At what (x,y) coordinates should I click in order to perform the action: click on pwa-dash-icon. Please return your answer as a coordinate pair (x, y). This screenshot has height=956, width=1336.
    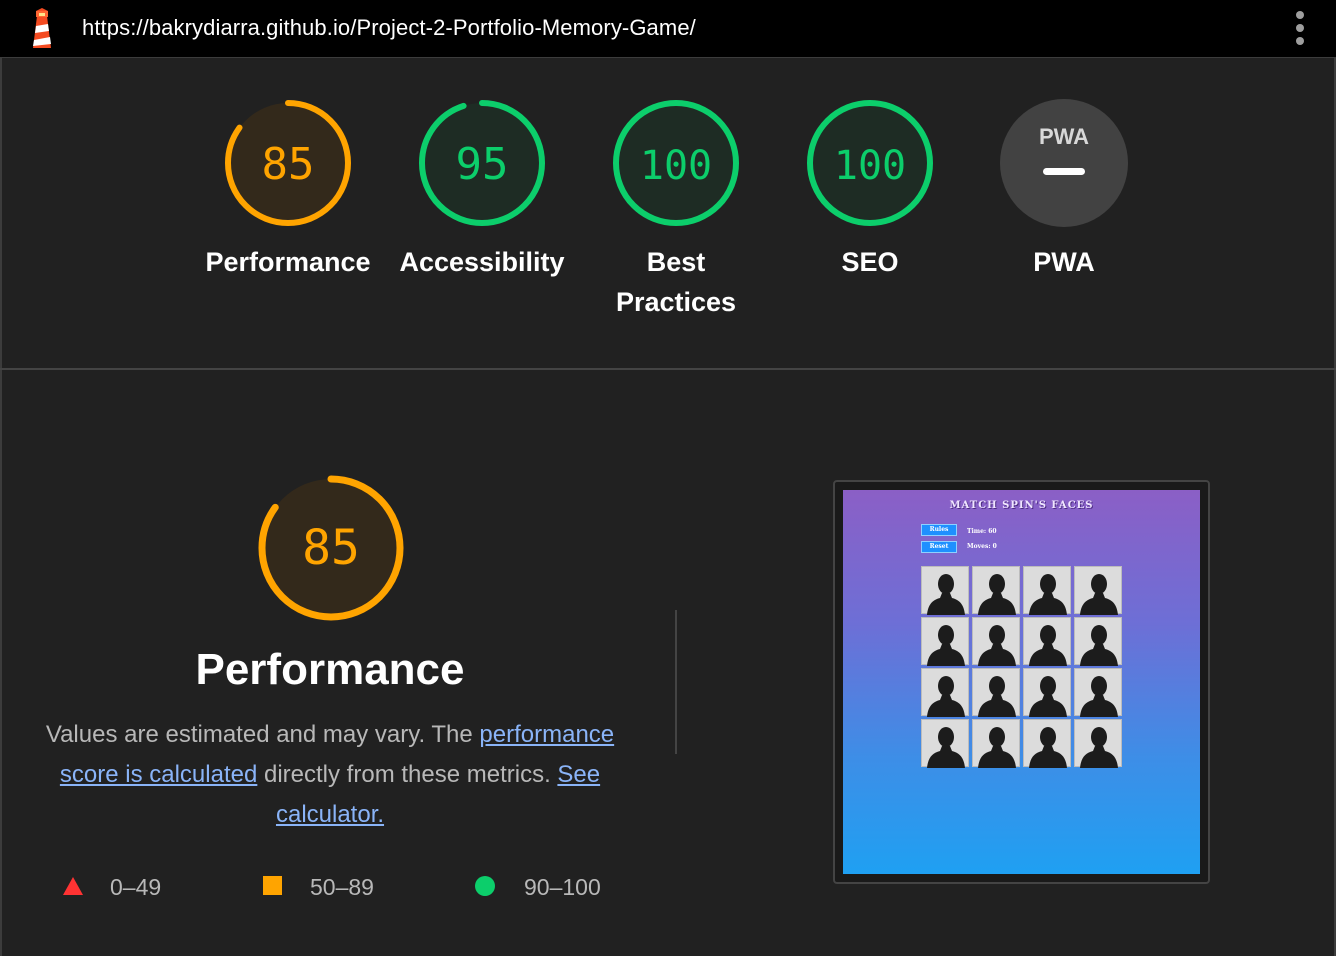
    Looking at the image, I should click on (1064, 171).